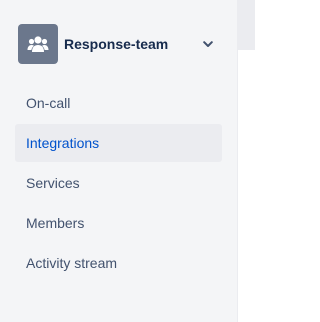 This screenshot has height=322, width=320. I want to click on team-people-icon, so click(38, 44).